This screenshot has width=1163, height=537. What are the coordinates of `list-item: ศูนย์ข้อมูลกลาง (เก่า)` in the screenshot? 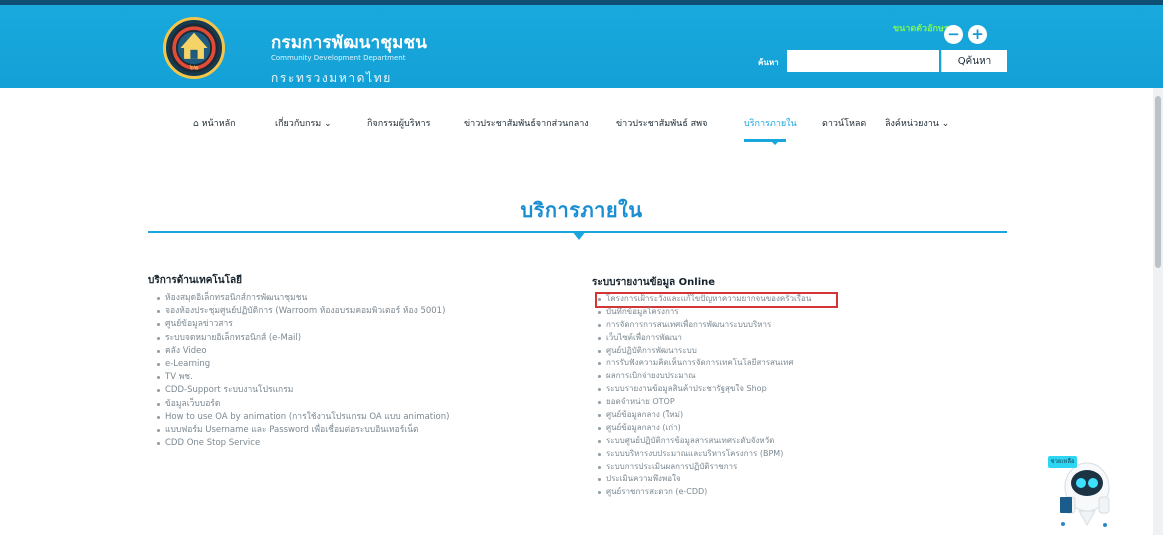 It's located at (703, 428).